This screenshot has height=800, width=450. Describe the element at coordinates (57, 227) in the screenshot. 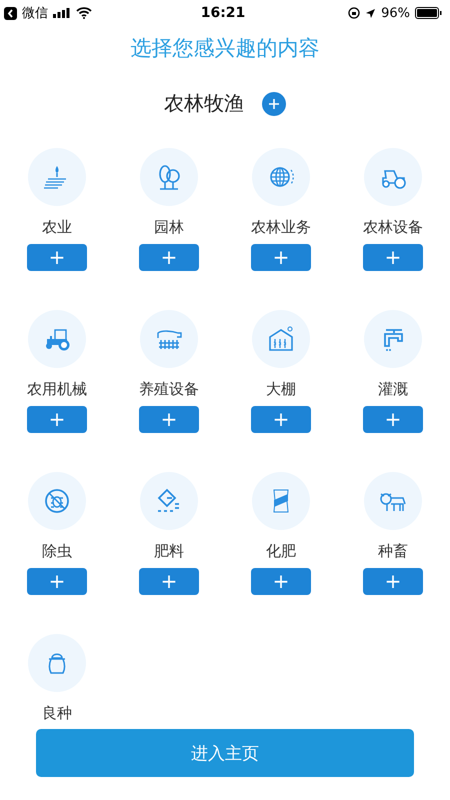

I see `topic-label: 农业` at that location.